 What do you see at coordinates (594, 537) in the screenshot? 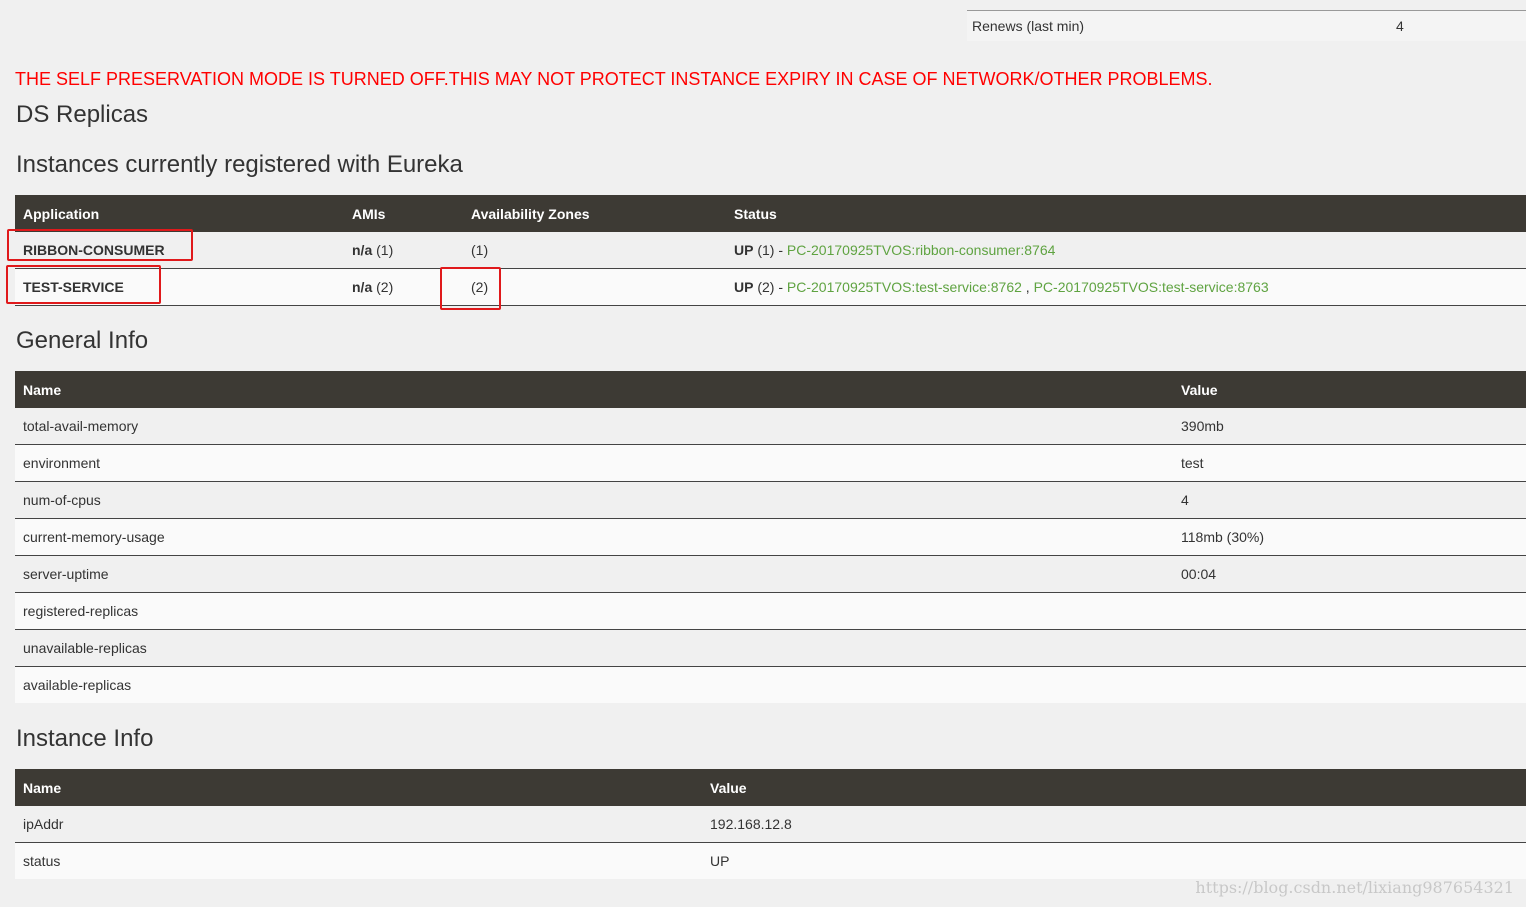
I see `info-name: current-memory-usage` at bounding box center [594, 537].